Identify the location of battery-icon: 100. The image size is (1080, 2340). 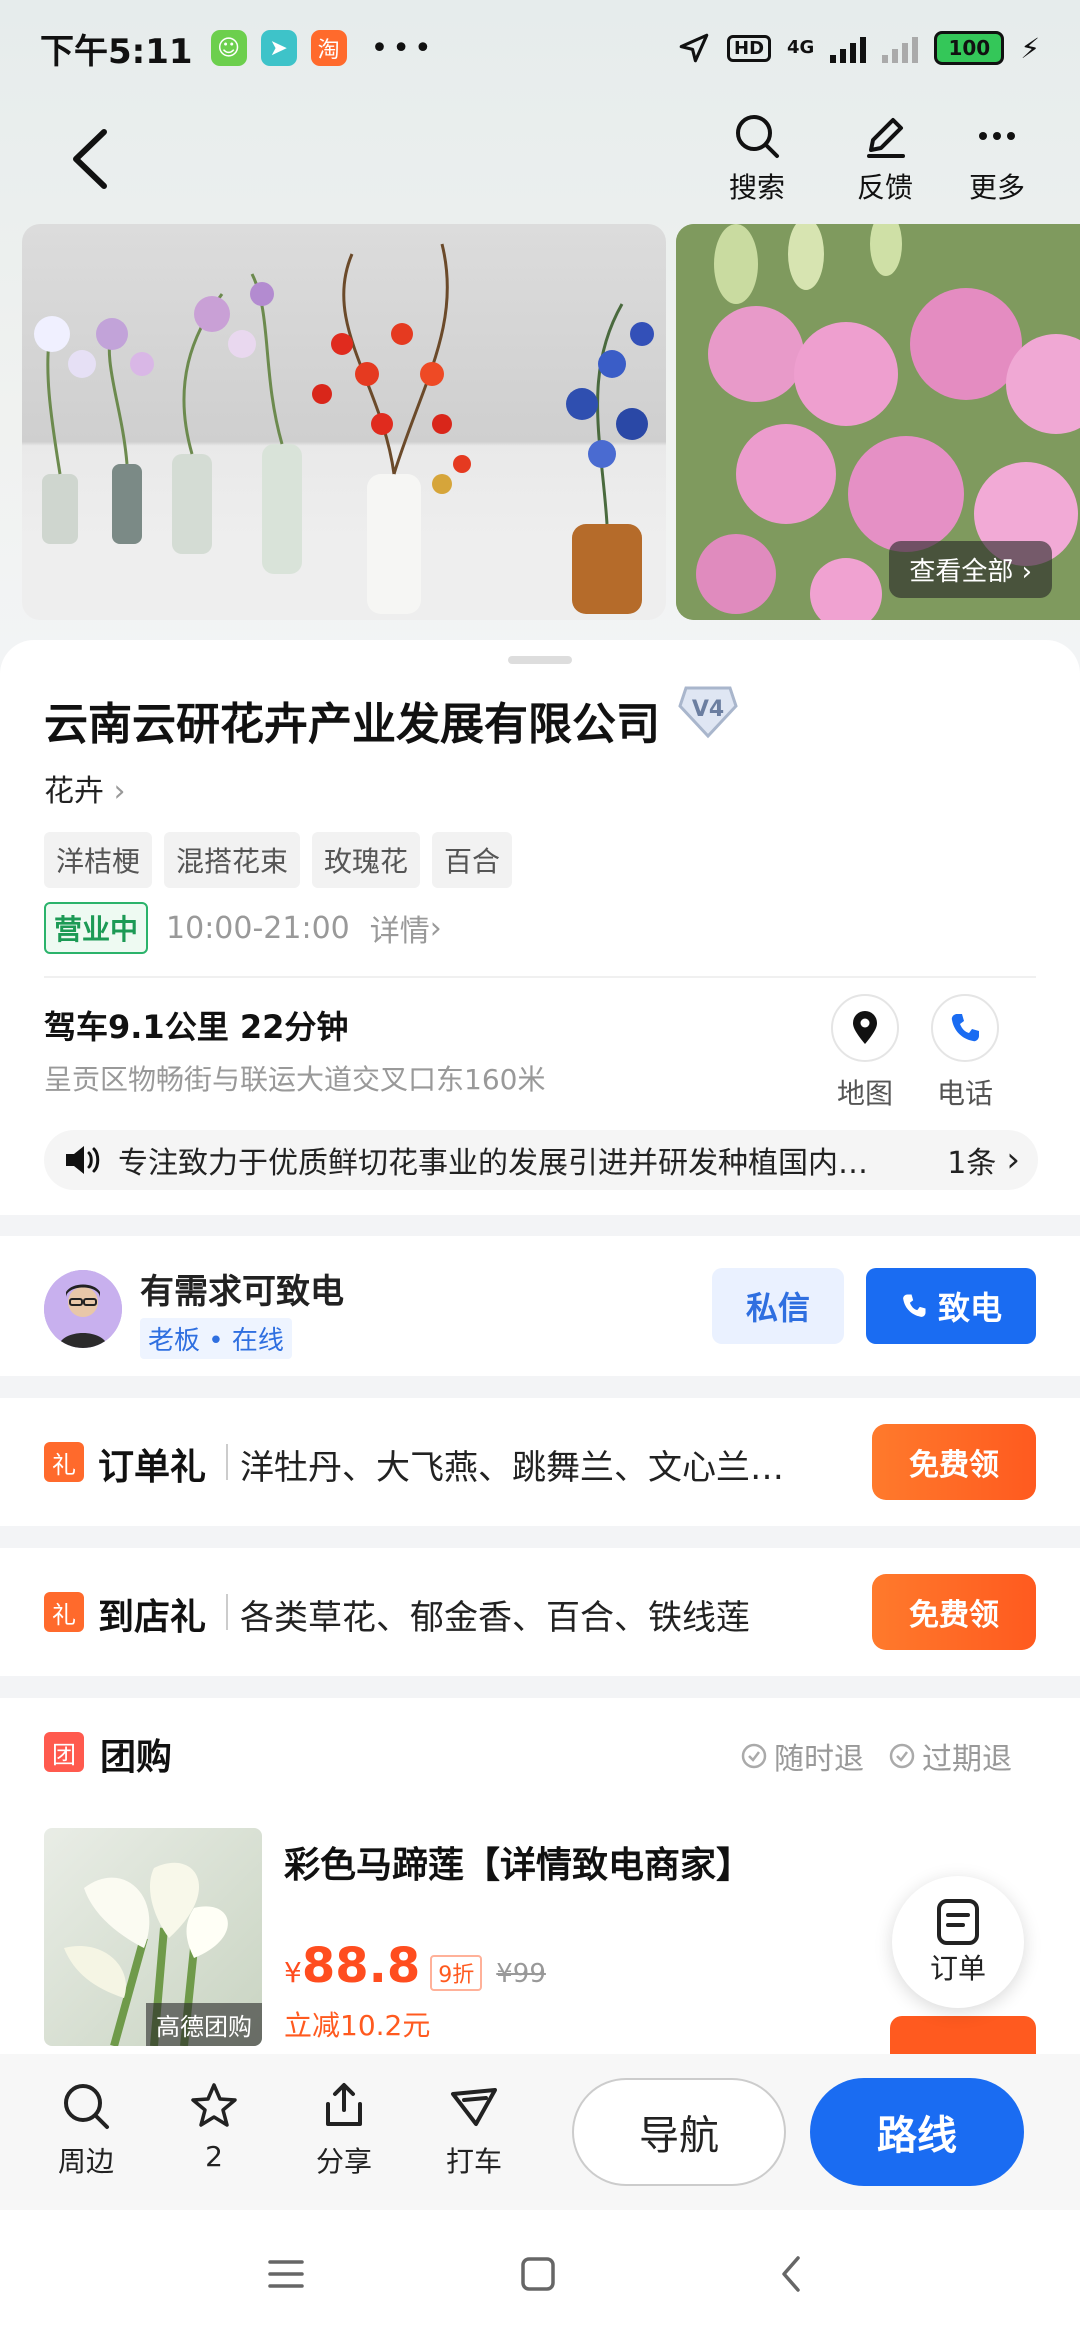
(969, 48).